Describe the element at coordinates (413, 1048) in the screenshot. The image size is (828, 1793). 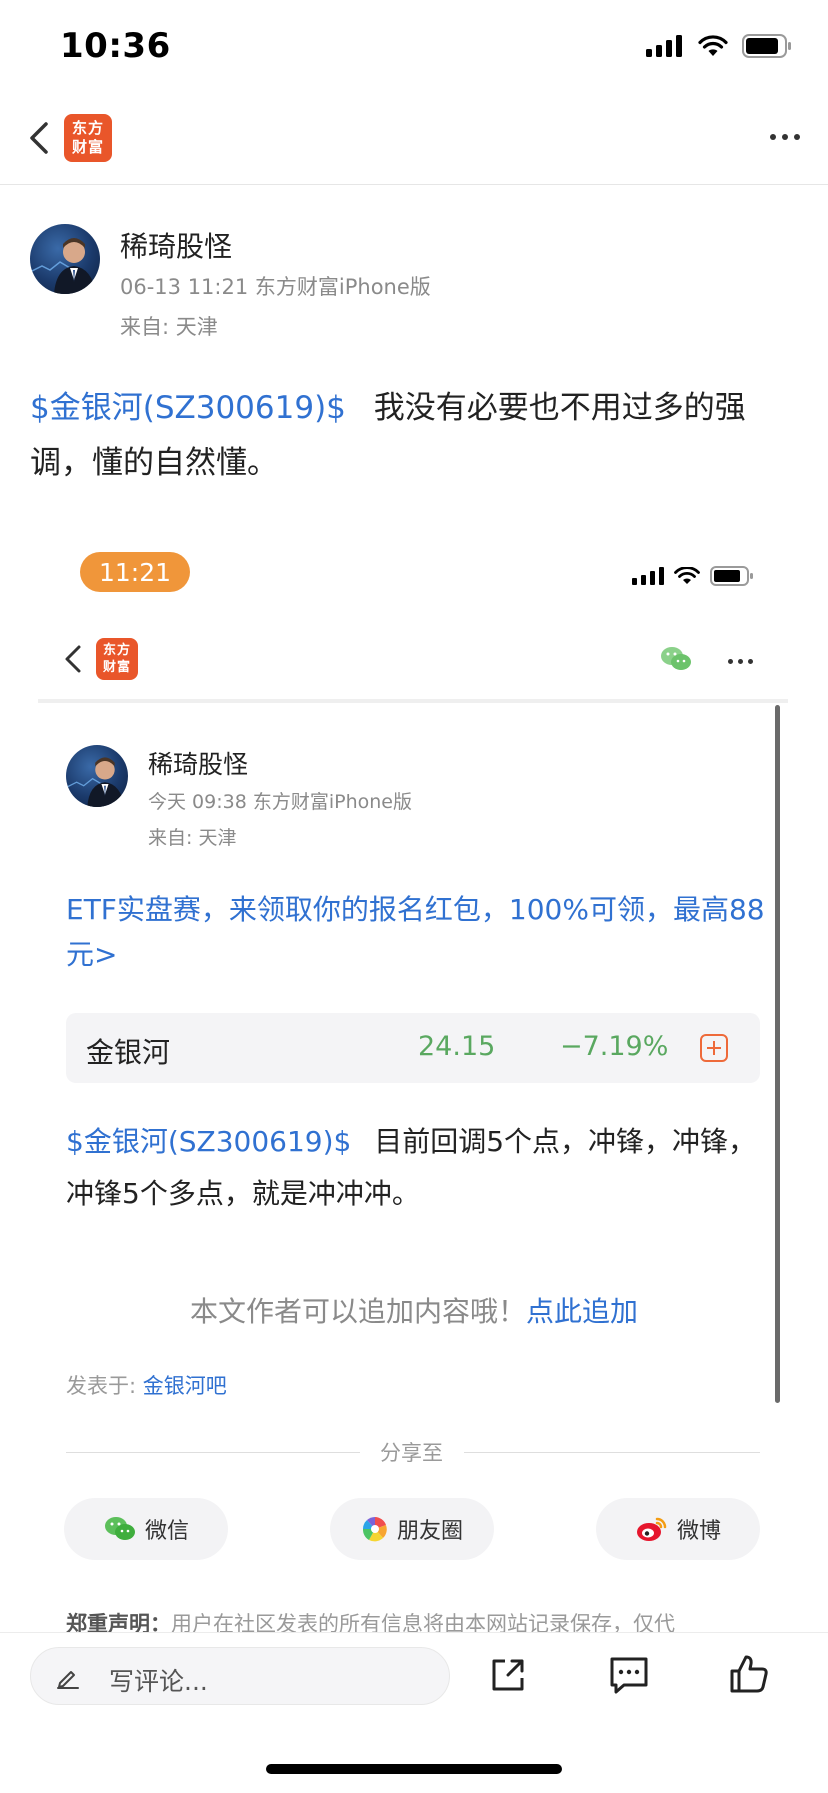
I see `stock-quote-card: 金银河 24.15 −7.19%` at that location.